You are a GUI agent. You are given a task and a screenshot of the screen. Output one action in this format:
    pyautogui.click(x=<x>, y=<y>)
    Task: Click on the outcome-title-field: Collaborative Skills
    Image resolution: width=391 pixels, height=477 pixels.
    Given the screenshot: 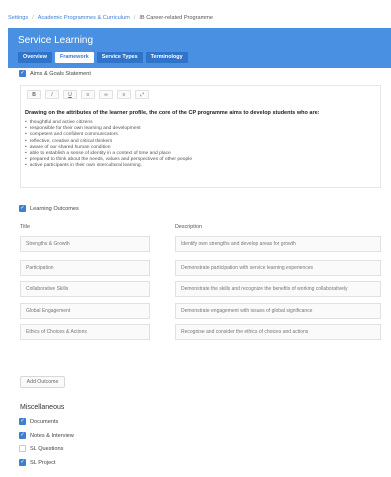 What is the action you would take?
    pyautogui.click(x=85, y=289)
    